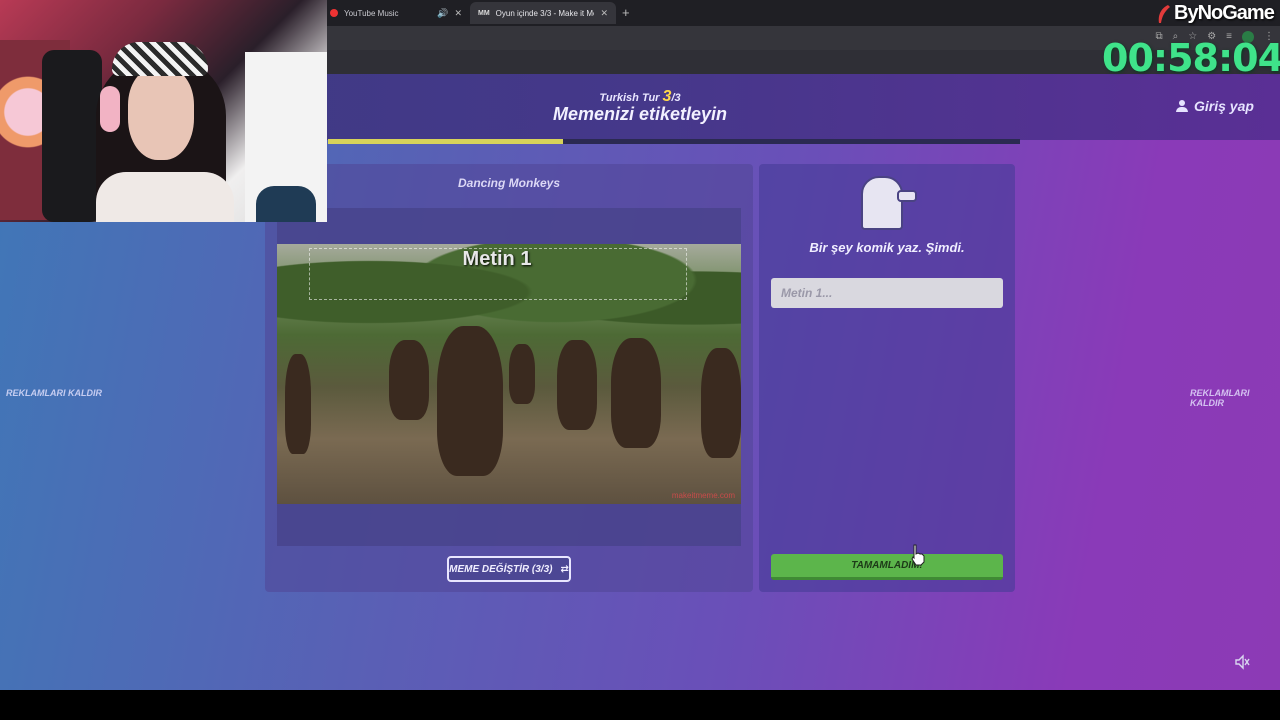  I want to click on caption-write-panel: Bir şey komik yaz. Şimdi. TAMAMLADIM!, so click(887, 378).